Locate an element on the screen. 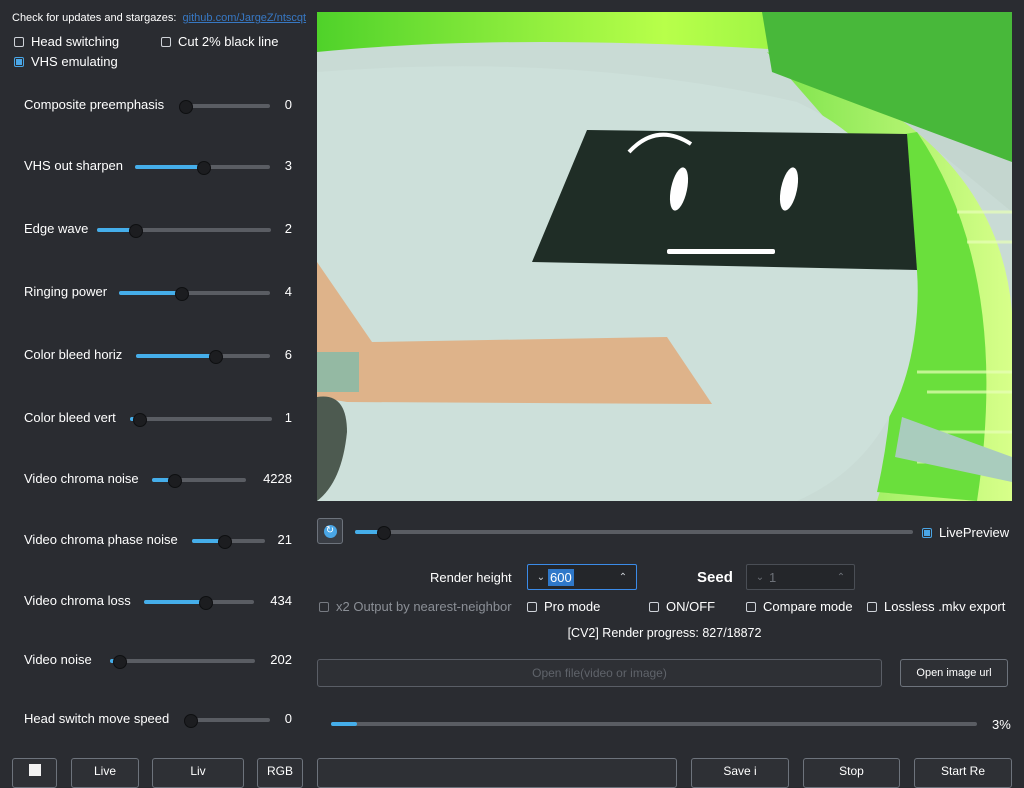 The width and height of the screenshot is (1024, 788). pro-mode-checkbox: Pro mode is located at coordinates (563, 606).